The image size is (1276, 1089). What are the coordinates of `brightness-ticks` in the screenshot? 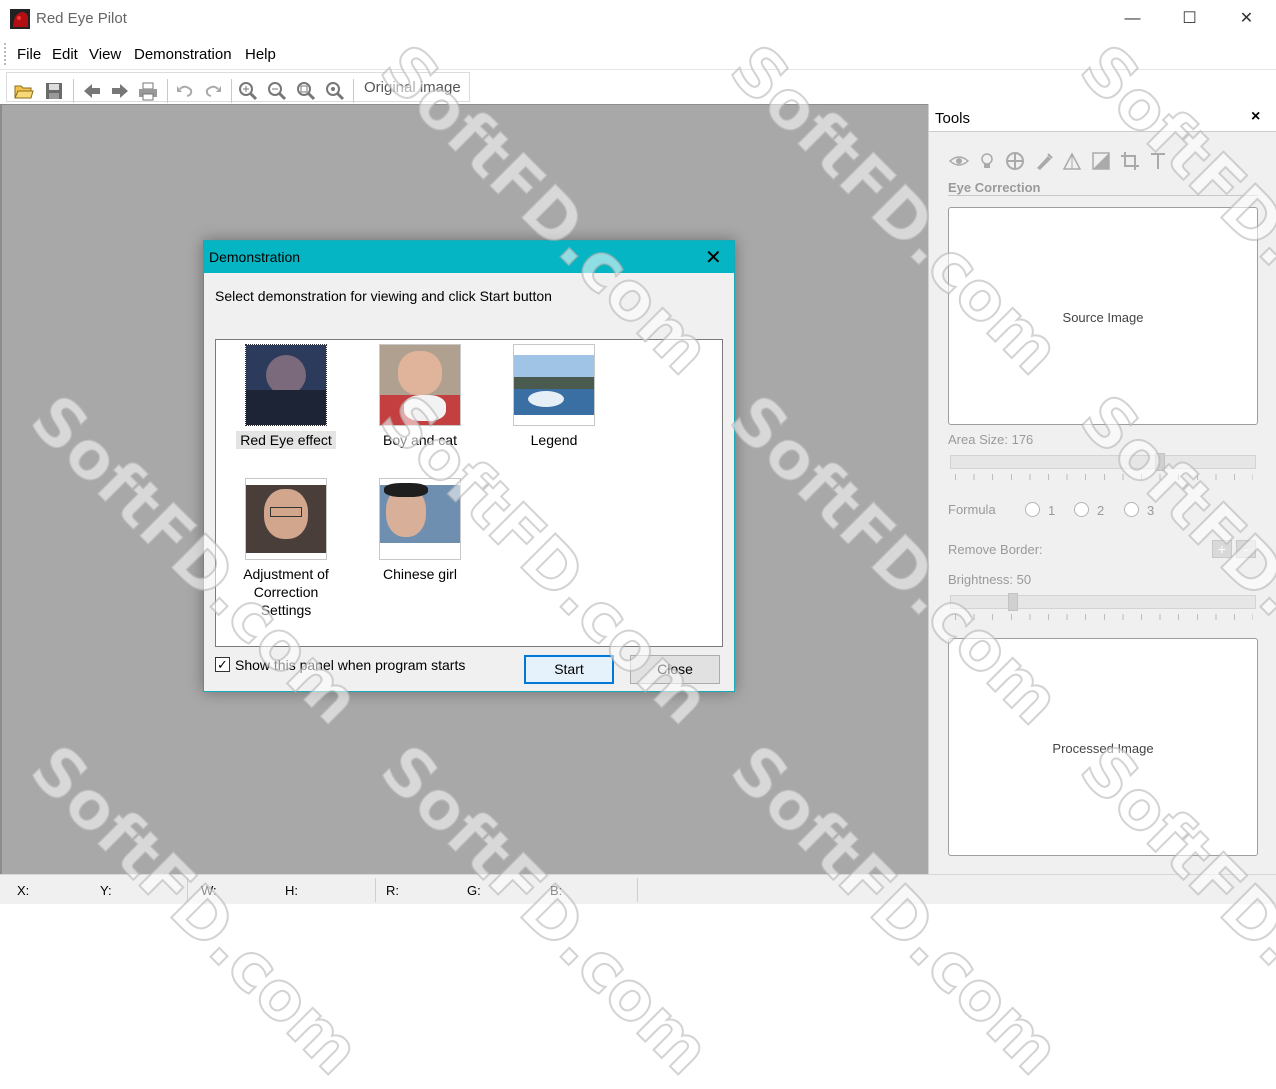 It's located at (1104, 617).